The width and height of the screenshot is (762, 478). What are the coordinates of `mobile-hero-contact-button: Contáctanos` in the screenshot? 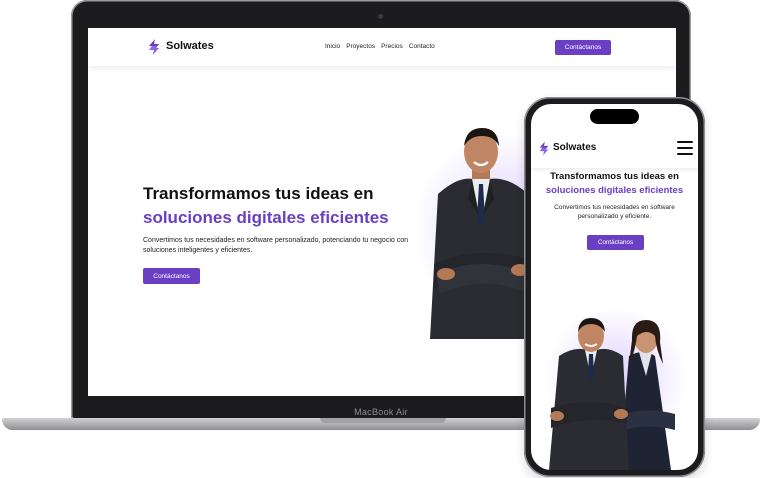 It's located at (615, 242).